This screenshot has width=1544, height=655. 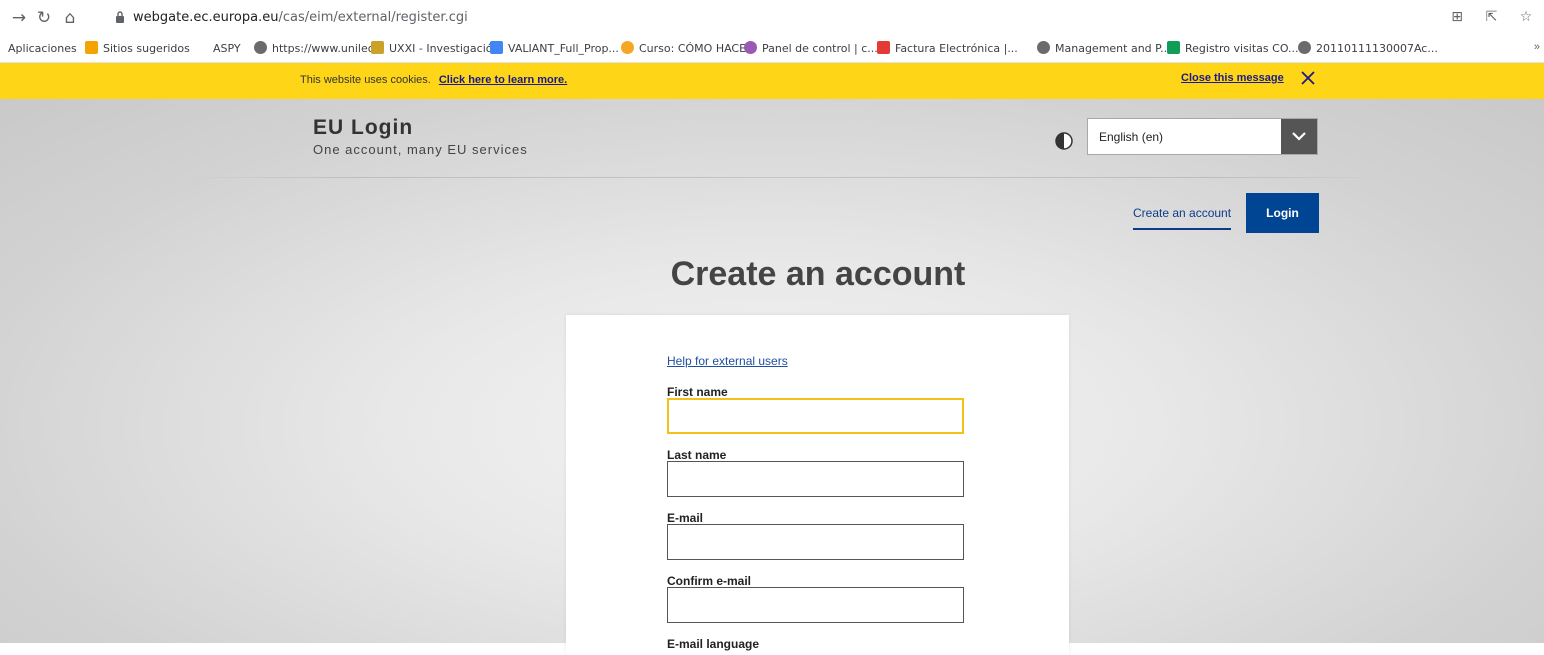 What do you see at coordinates (227, 49) in the screenshot?
I see `bookmark-aspy: ASPY` at bounding box center [227, 49].